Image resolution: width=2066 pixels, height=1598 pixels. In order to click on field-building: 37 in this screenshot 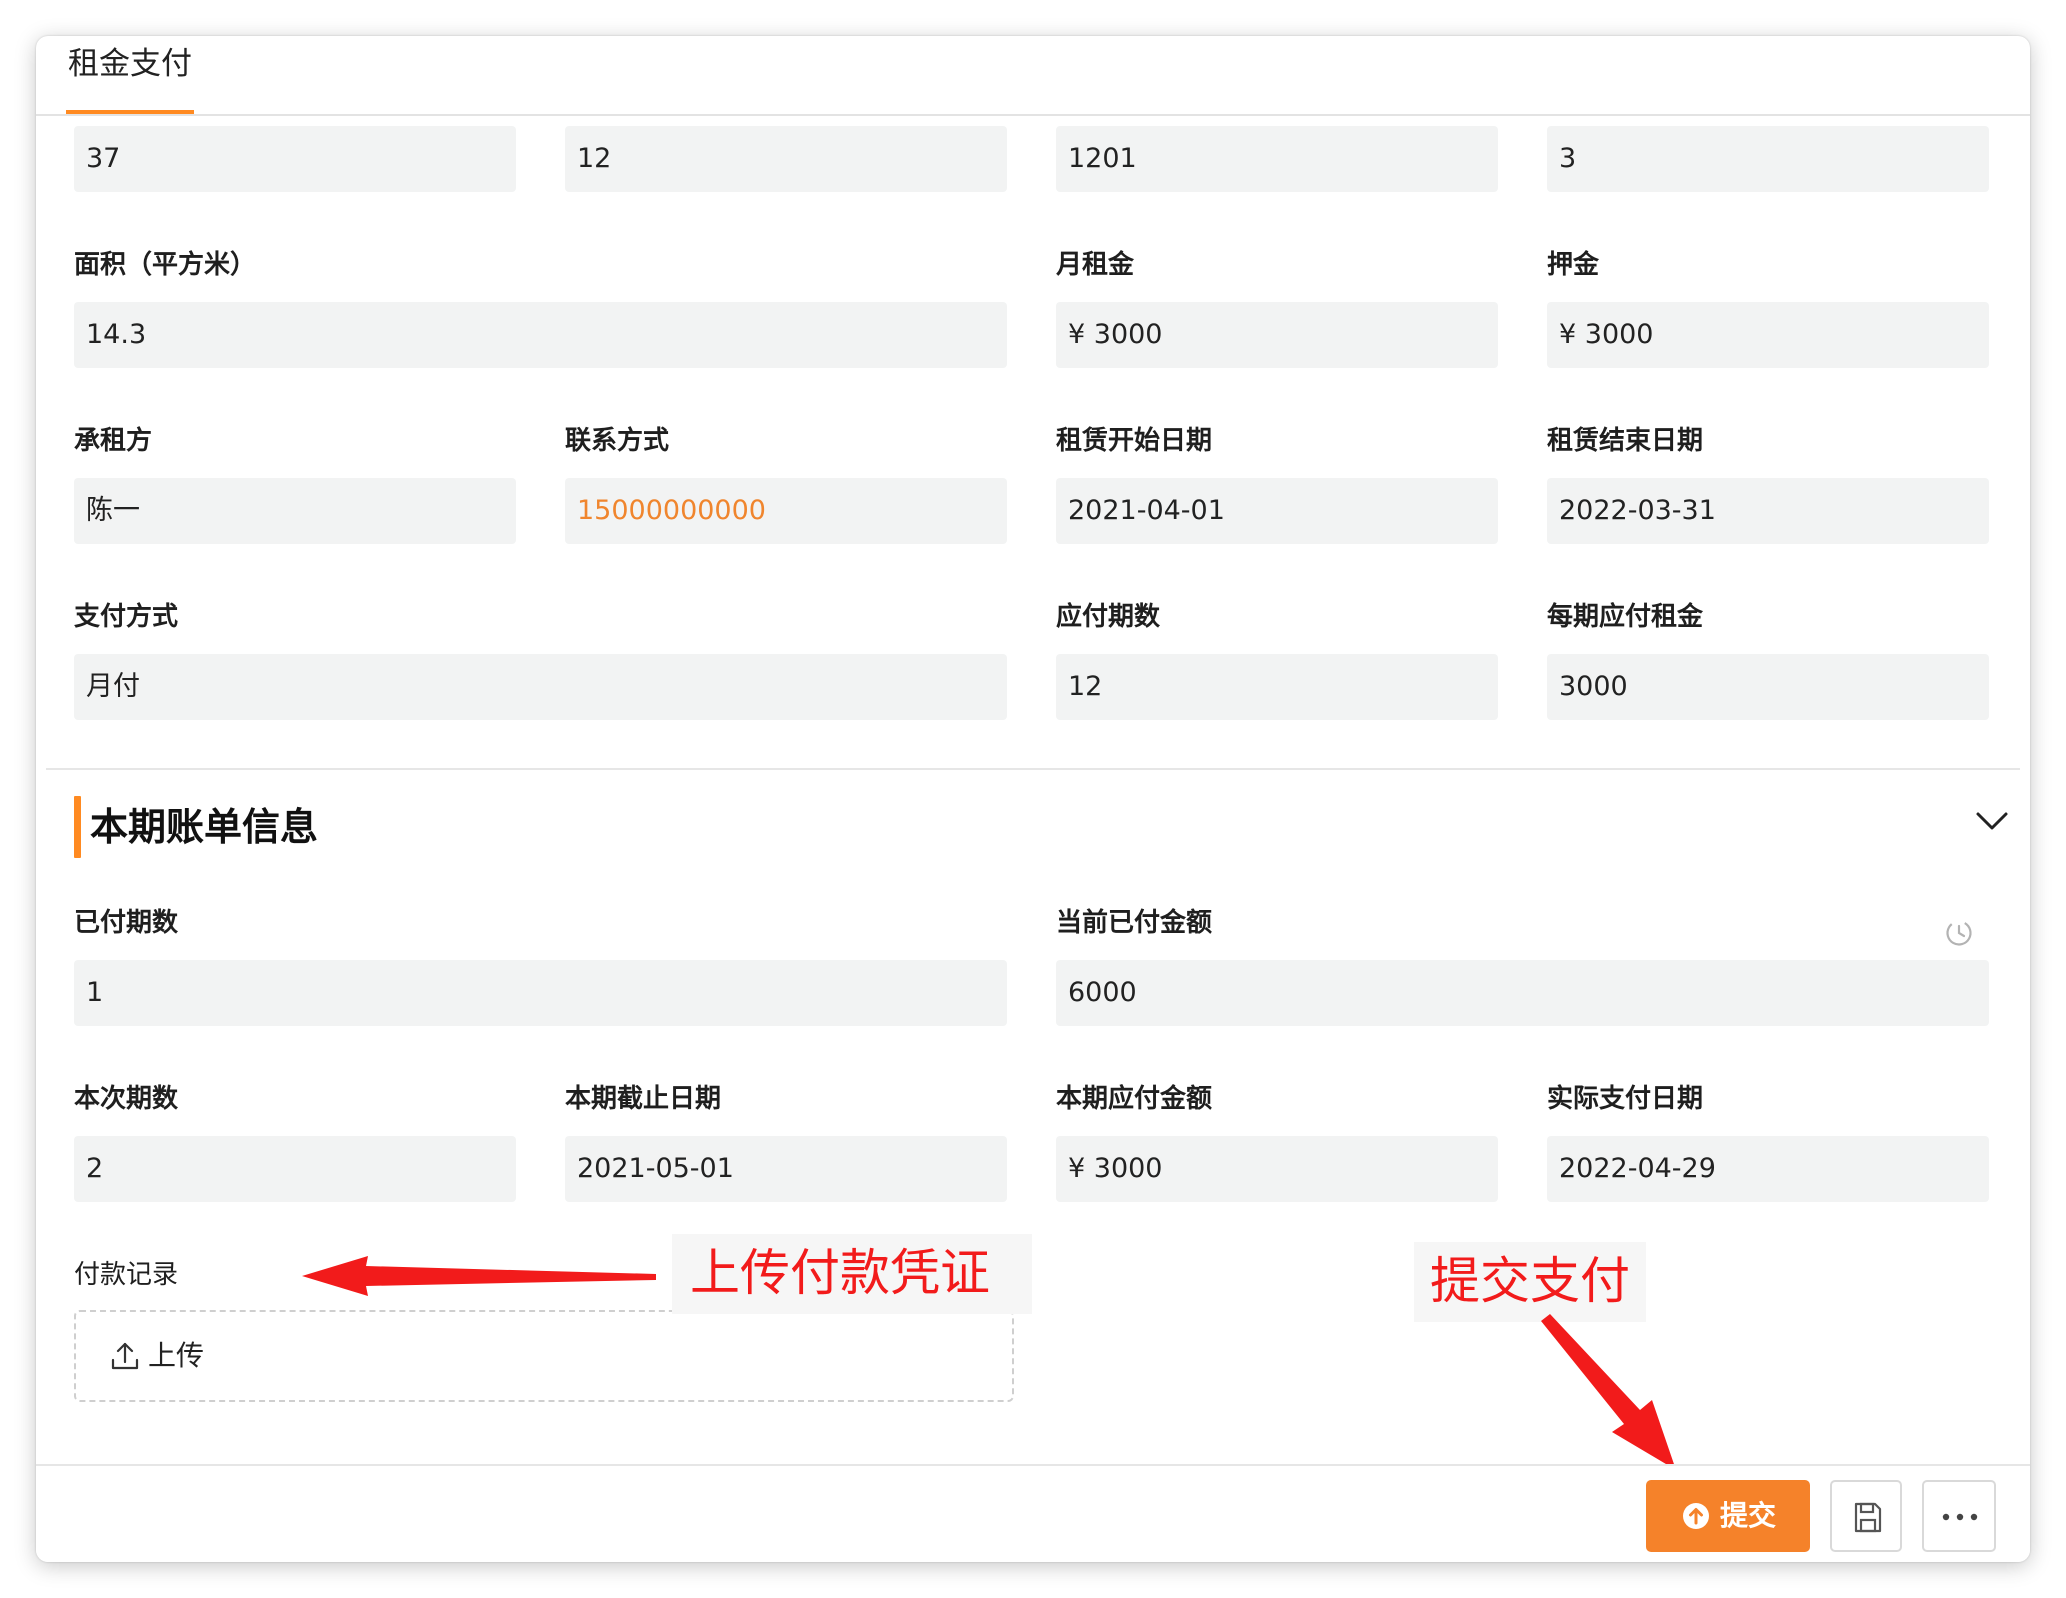, I will do `click(295, 159)`.